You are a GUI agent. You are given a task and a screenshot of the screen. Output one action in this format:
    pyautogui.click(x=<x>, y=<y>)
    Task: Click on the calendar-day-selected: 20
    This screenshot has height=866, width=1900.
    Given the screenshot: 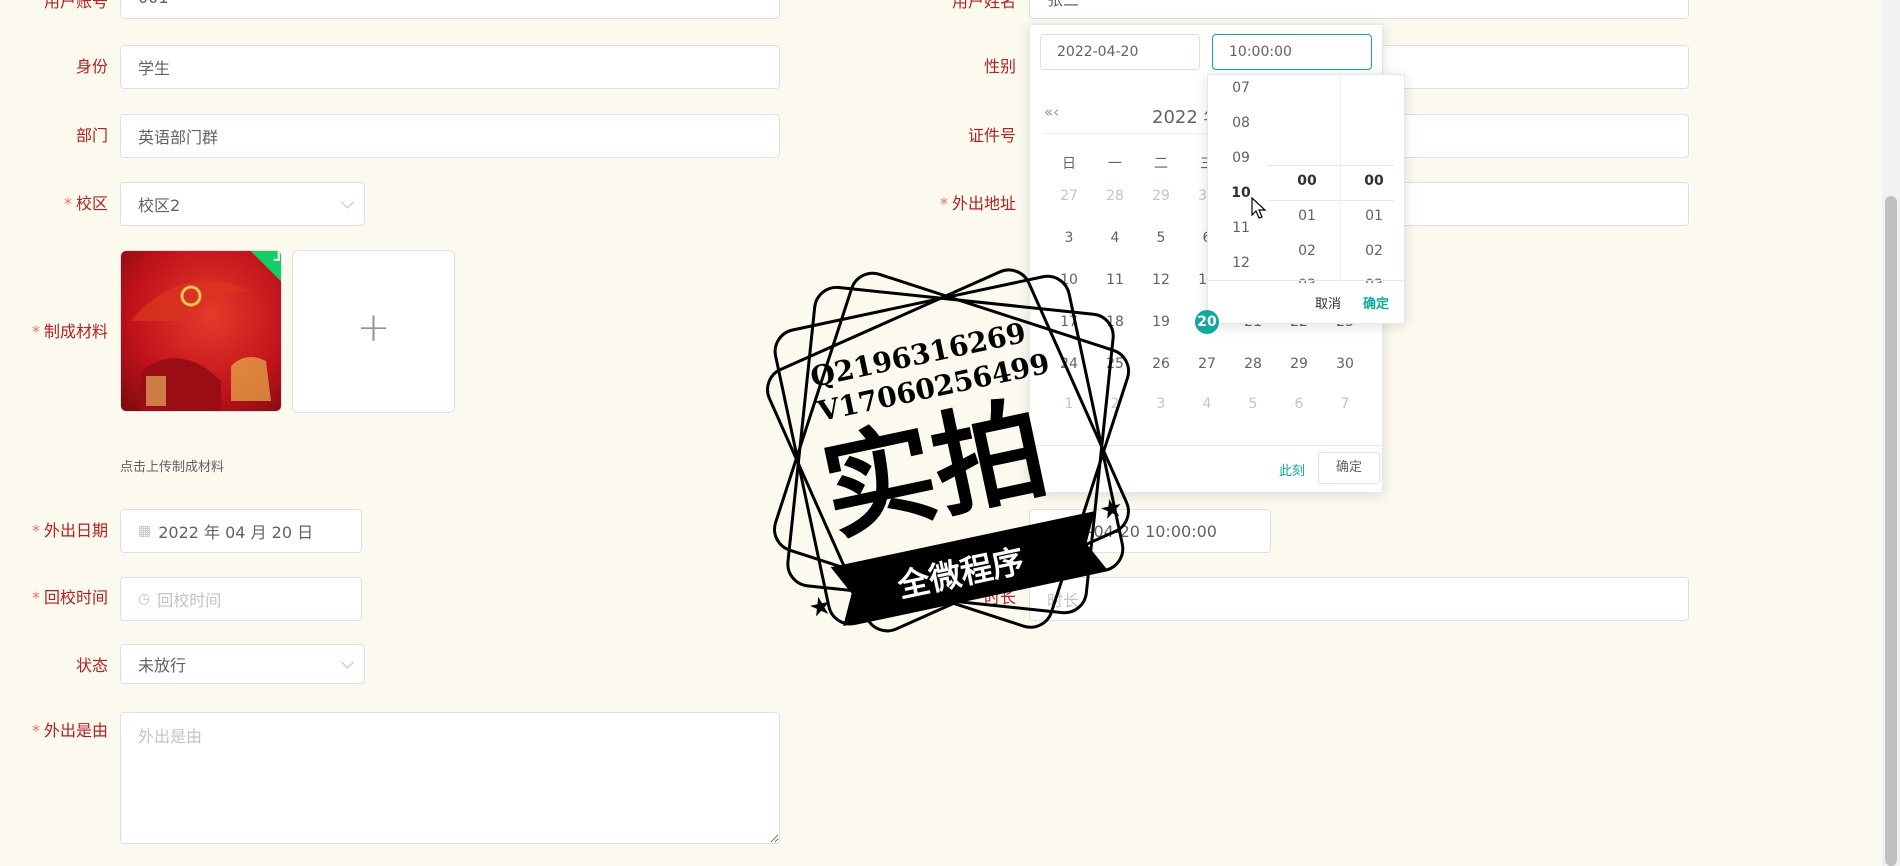 What is the action you would take?
    pyautogui.click(x=1207, y=322)
    